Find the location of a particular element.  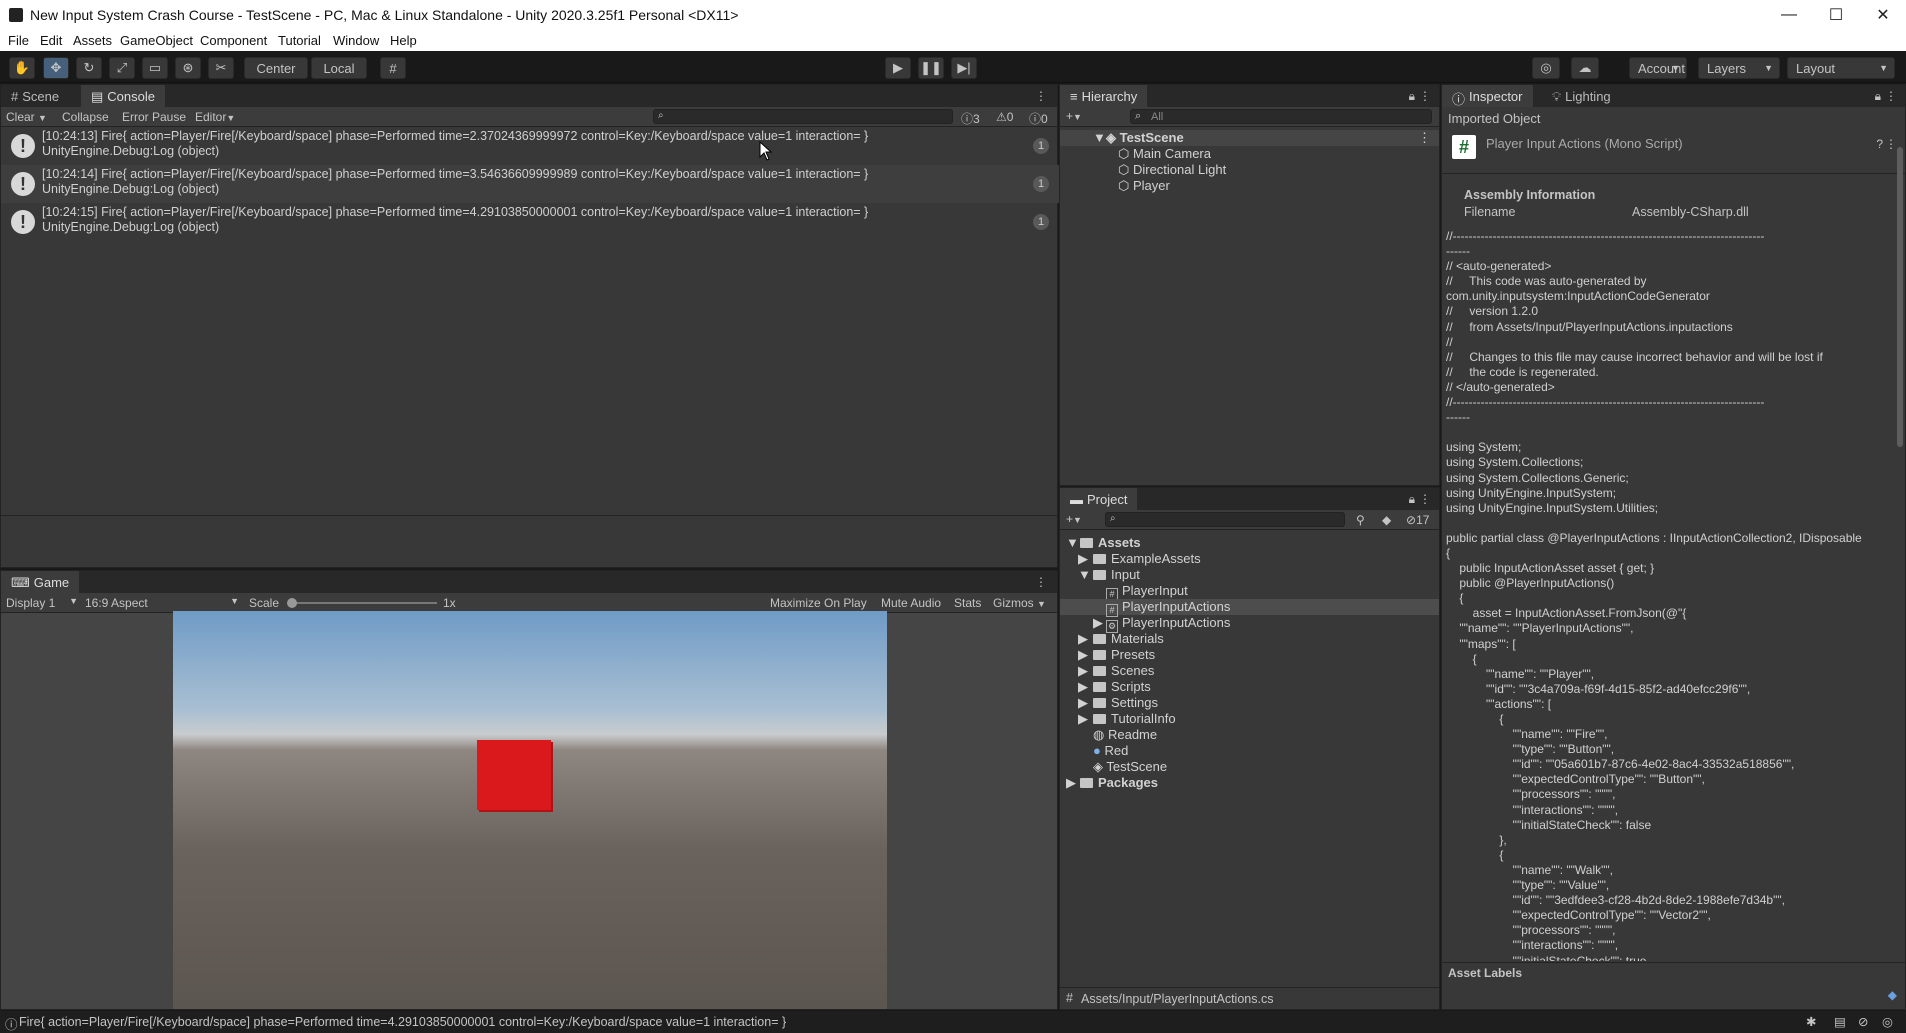

tab-scene: # Scene is located at coordinates (35, 96).